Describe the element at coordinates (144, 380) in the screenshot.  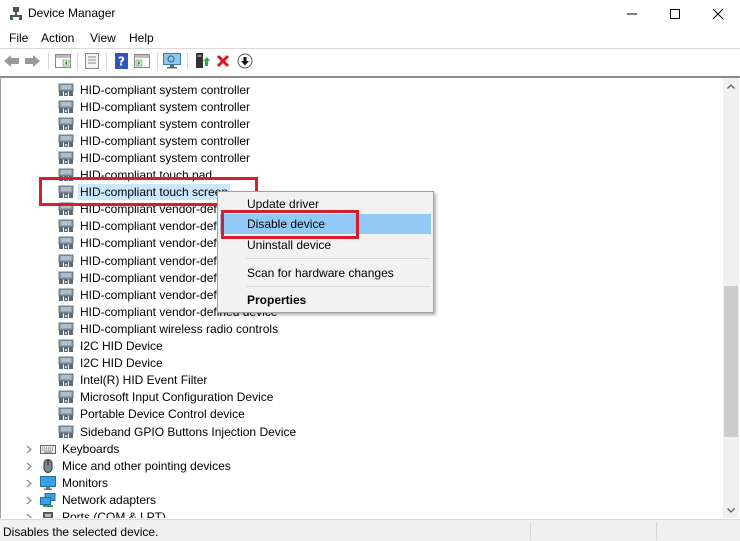
I see `tree-item-label: Intel(R) HID Event Filter` at that location.